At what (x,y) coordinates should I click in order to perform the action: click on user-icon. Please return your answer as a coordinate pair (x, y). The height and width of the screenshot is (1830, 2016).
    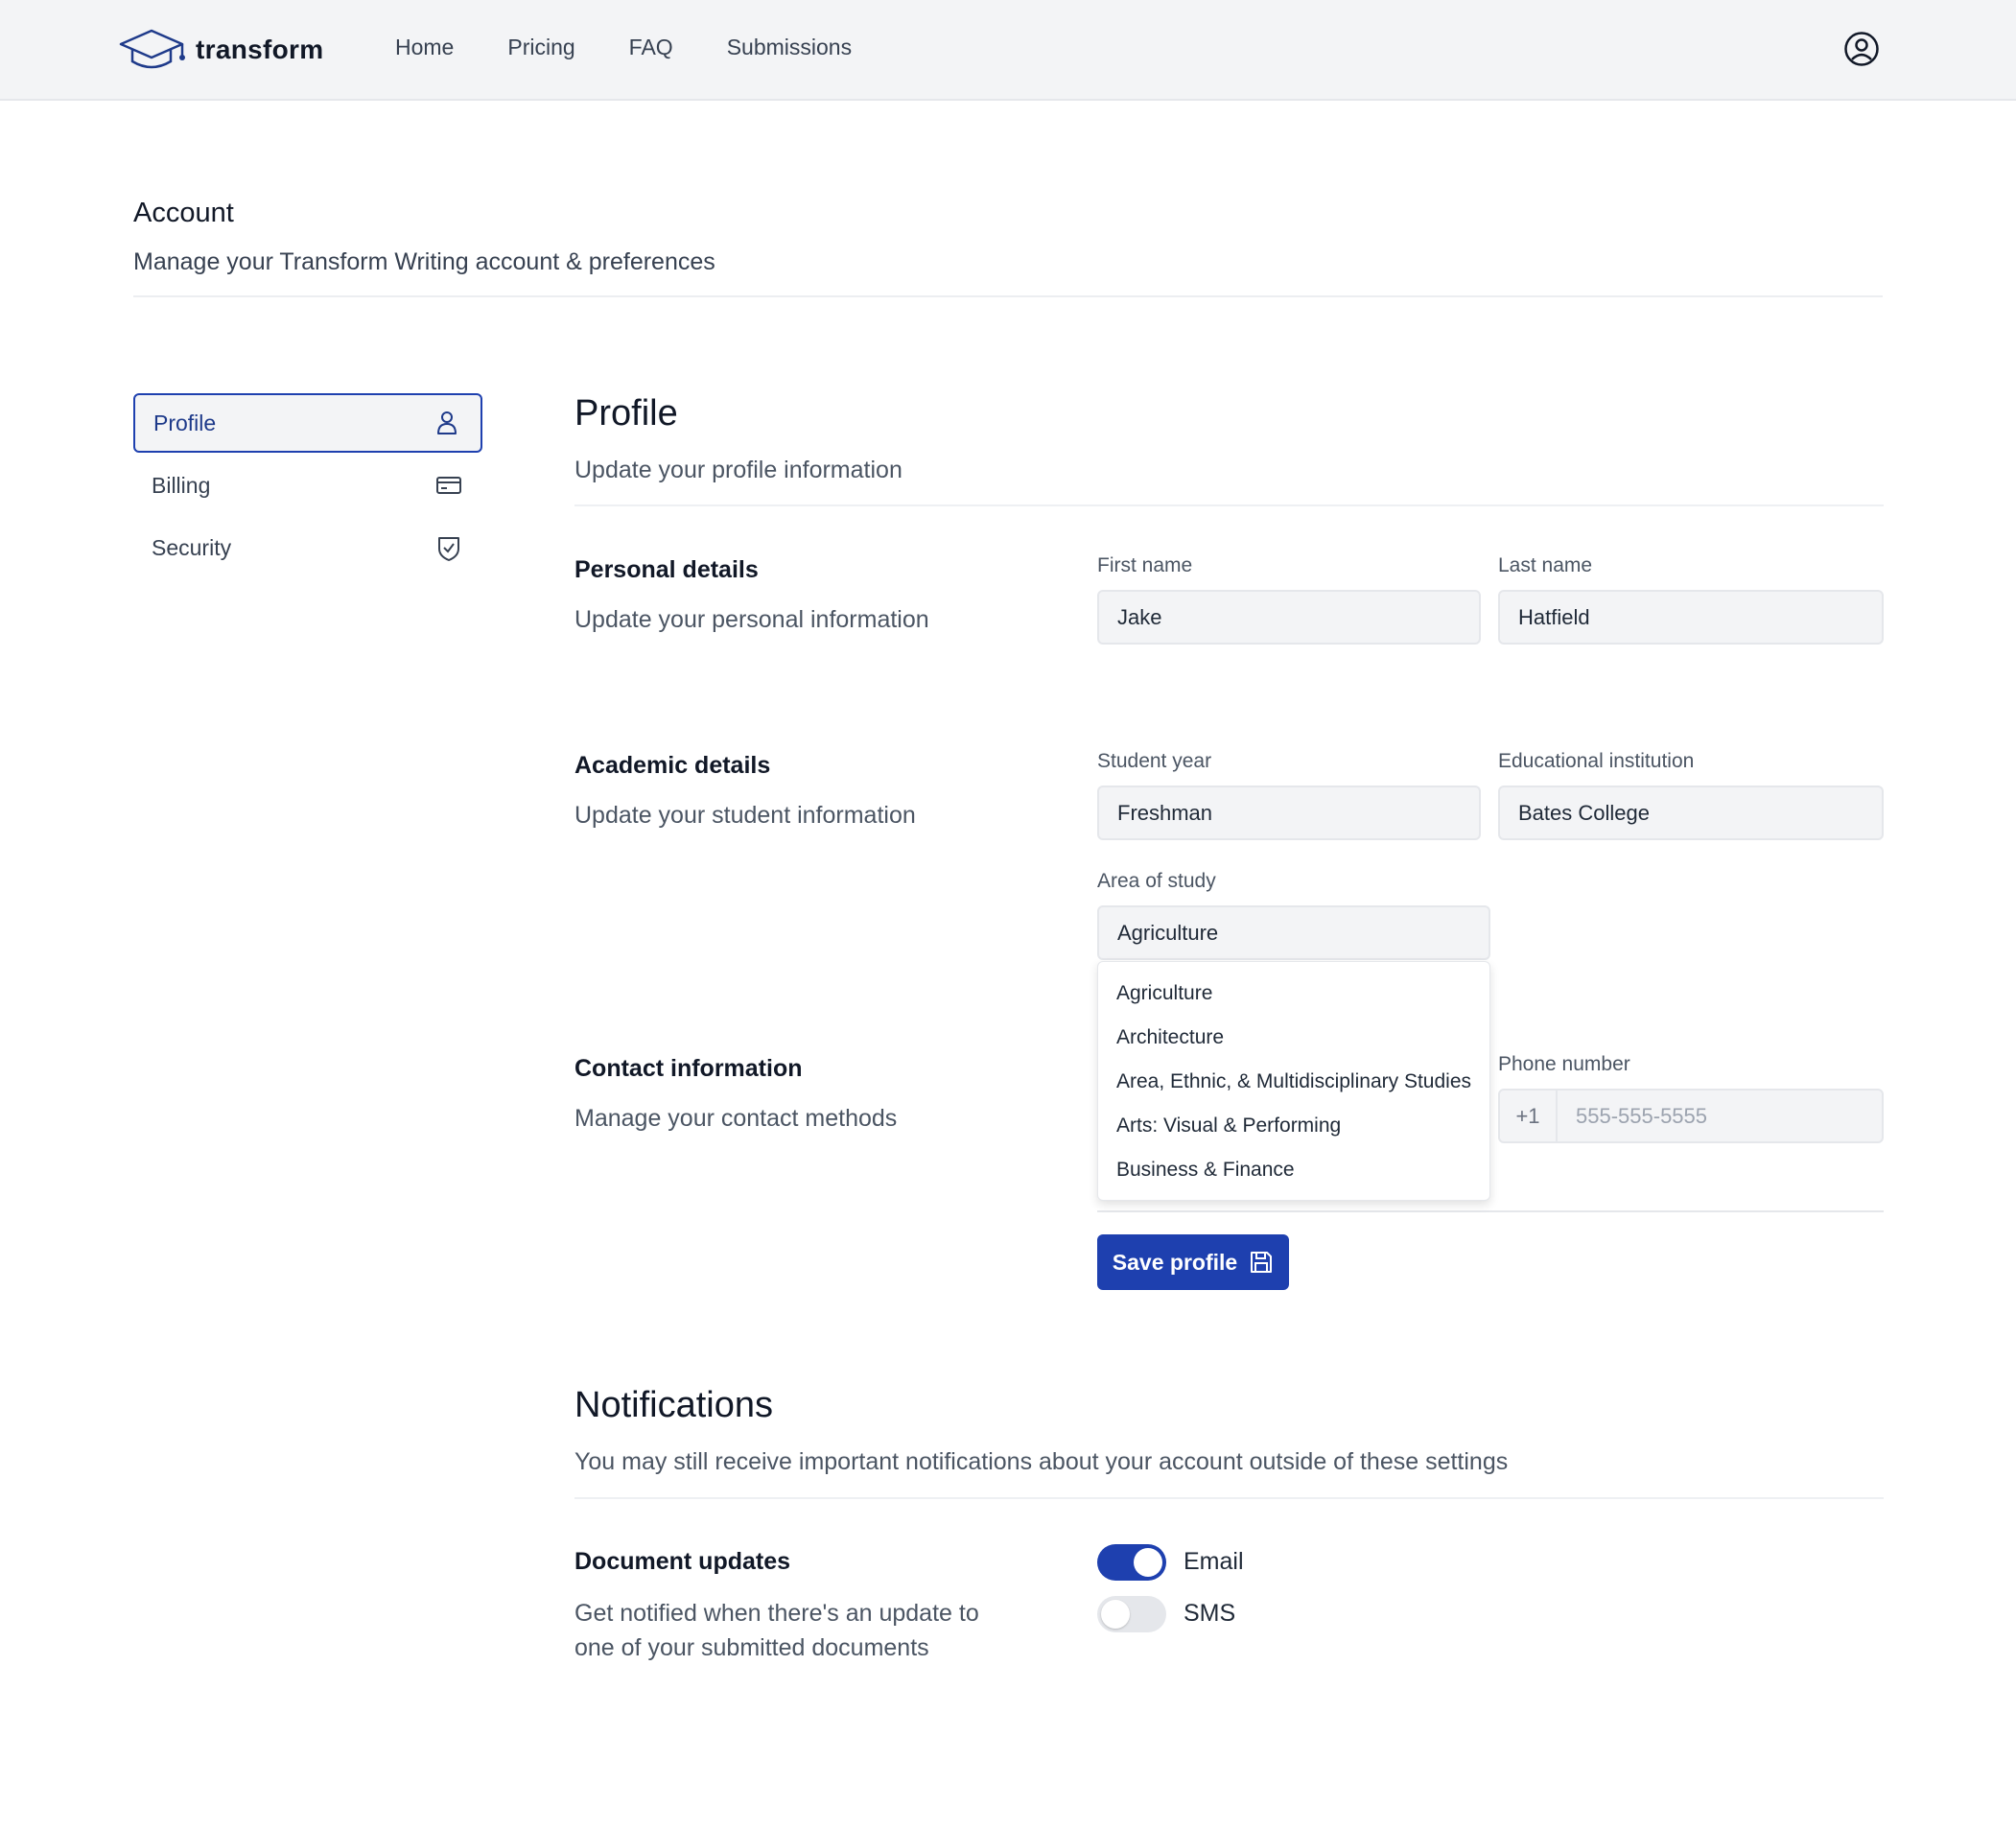
    Looking at the image, I should click on (447, 422).